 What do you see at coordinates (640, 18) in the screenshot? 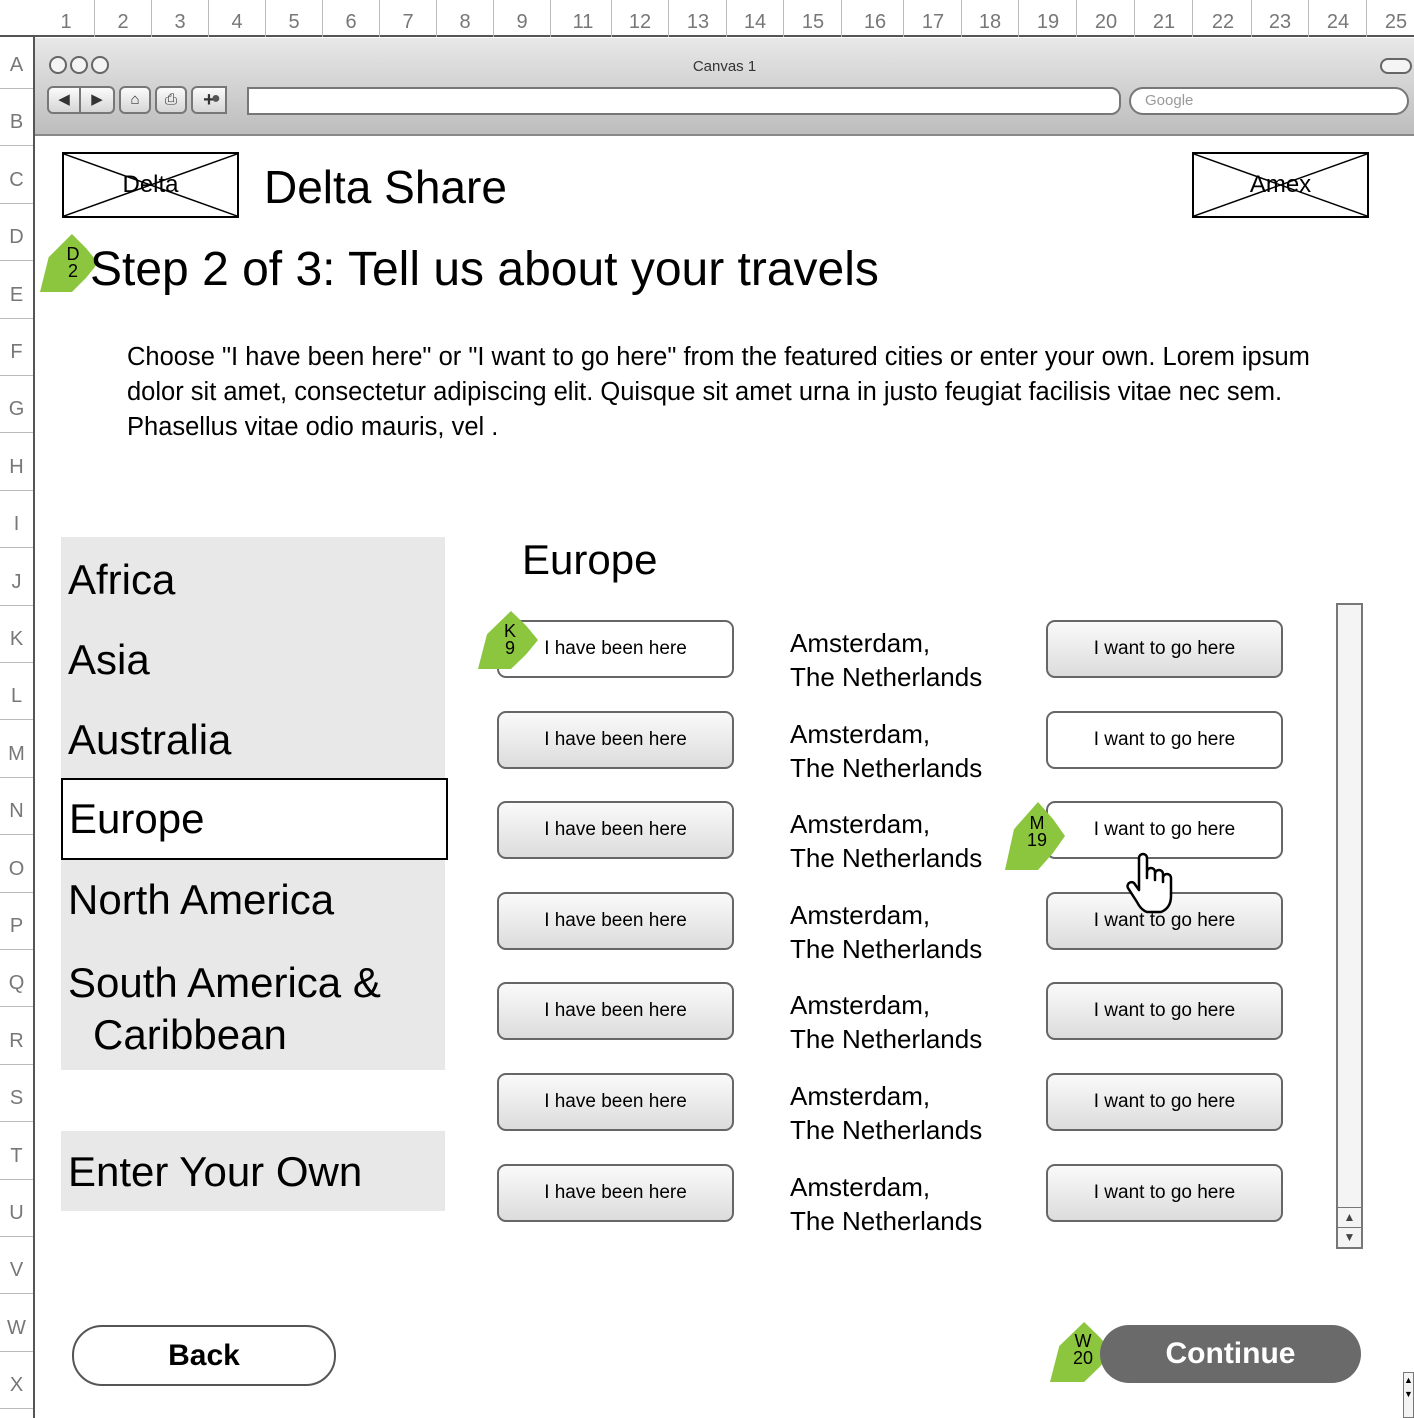
I see `column-ruler-label: 12` at bounding box center [640, 18].